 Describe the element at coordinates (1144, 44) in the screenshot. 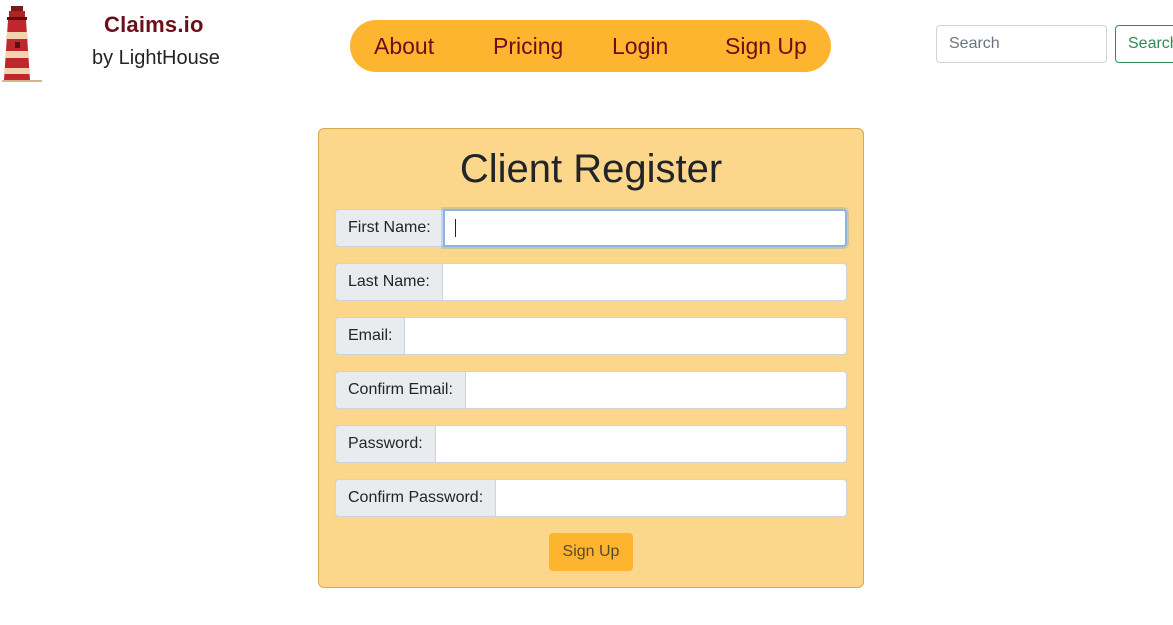

I see `search-button: Search` at that location.